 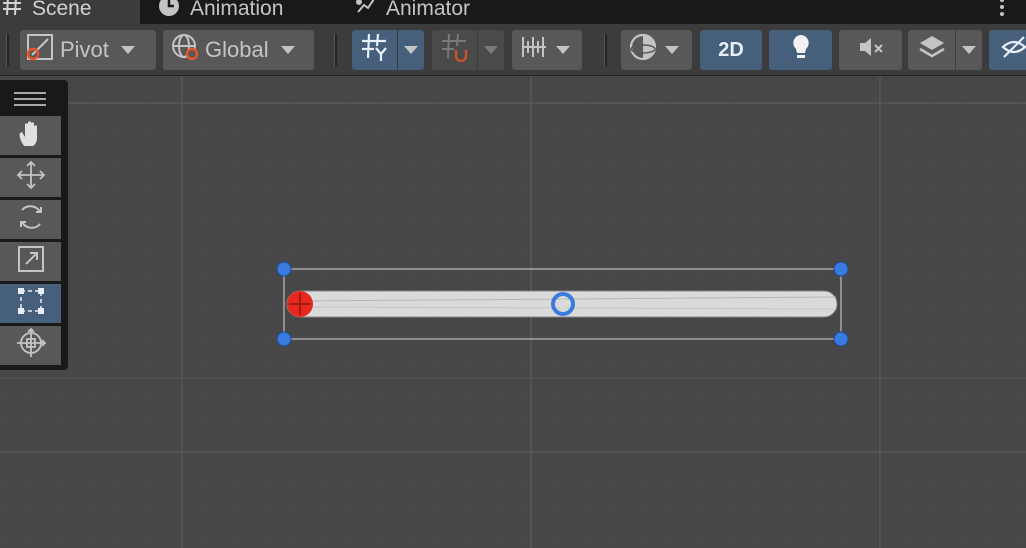 I want to click on grid-y-icon, so click(x=375, y=50).